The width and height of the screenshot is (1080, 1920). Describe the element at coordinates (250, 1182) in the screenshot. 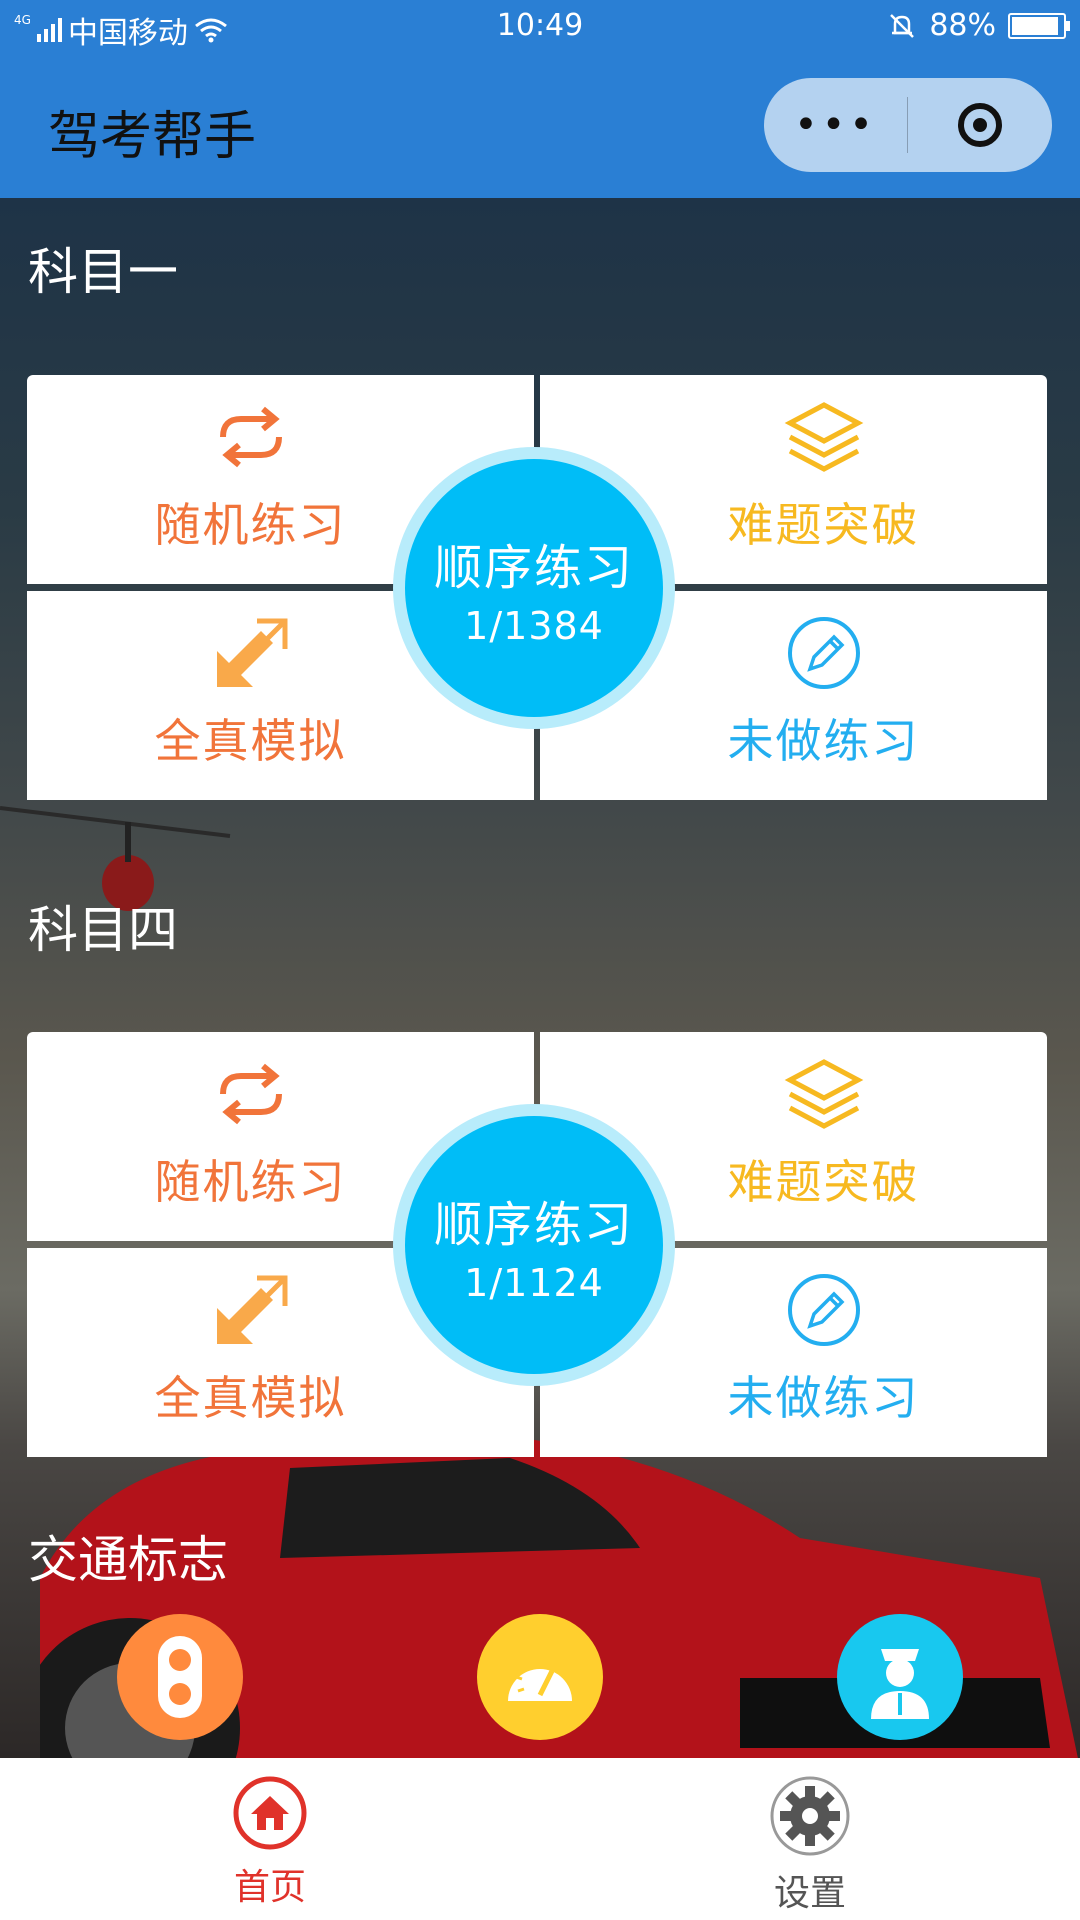

I see `subject4-random-label: 随机练习` at that location.